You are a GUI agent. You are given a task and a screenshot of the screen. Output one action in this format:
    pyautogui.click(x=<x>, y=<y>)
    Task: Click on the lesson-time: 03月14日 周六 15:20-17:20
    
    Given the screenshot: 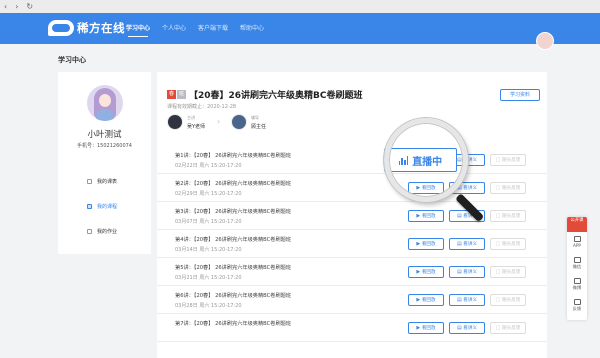 What is the action you would take?
    pyautogui.click(x=208, y=250)
    